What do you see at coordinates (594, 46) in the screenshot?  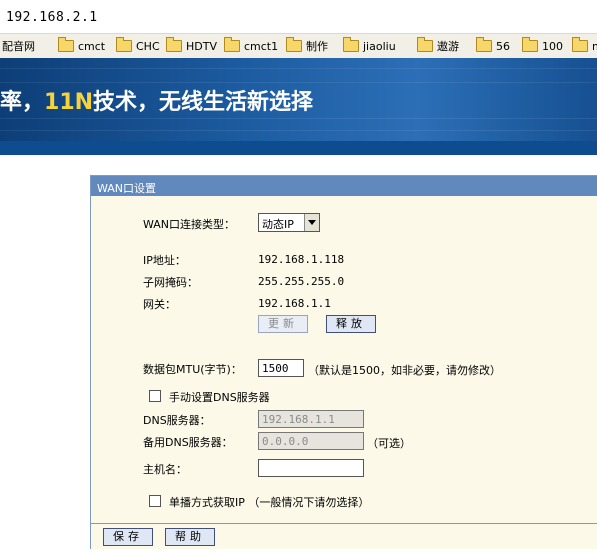 I see `bookmark-label: m` at bounding box center [594, 46].